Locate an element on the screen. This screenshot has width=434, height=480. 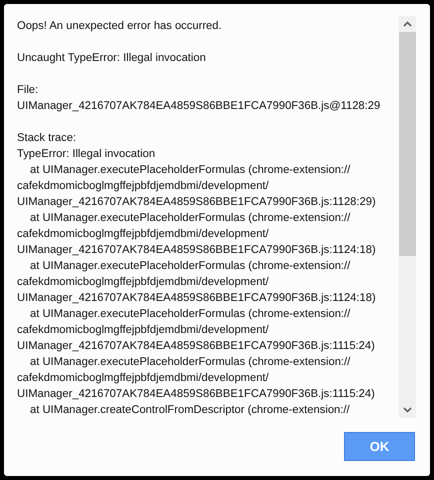
file-path: UIManager_4216707AK784EA4859S86BBE1FCA7990F36B.js@1128:29 is located at coordinates (198, 106).